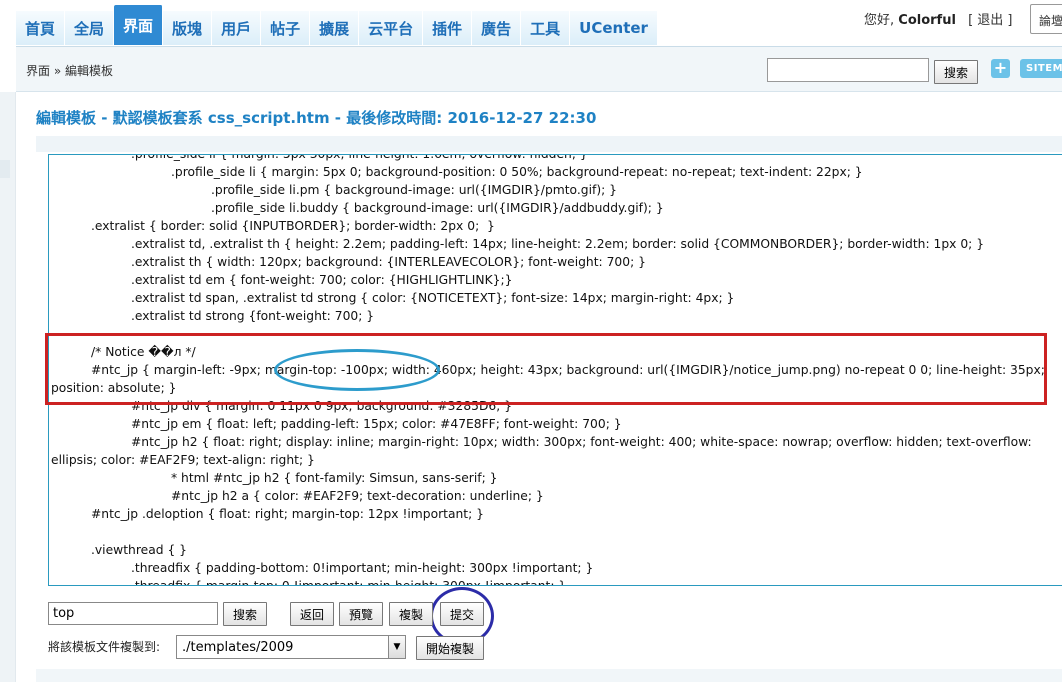 The width and height of the screenshot is (1062, 682). What do you see at coordinates (448, 28) in the screenshot?
I see `nav-tab-plugins: 插件` at bounding box center [448, 28].